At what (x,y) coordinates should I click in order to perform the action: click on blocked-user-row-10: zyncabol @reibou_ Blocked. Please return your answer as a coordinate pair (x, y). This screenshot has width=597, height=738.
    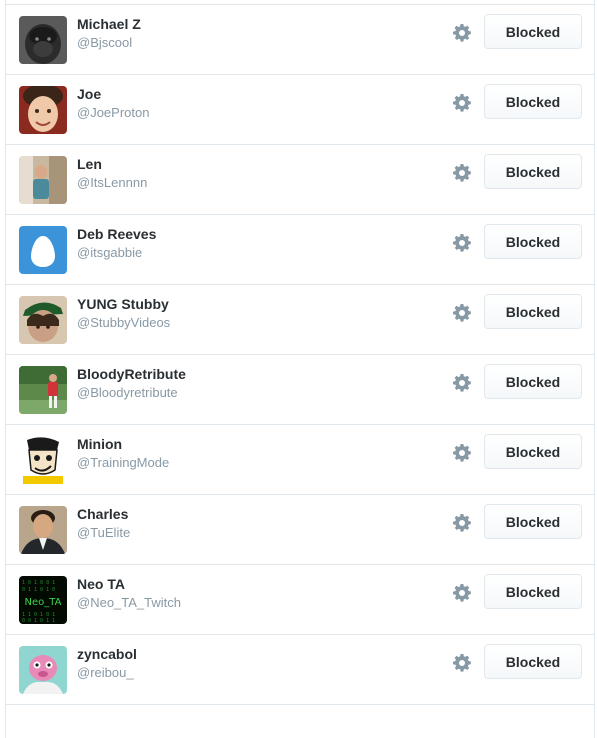
    Looking at the image, I should click on (300, 670).